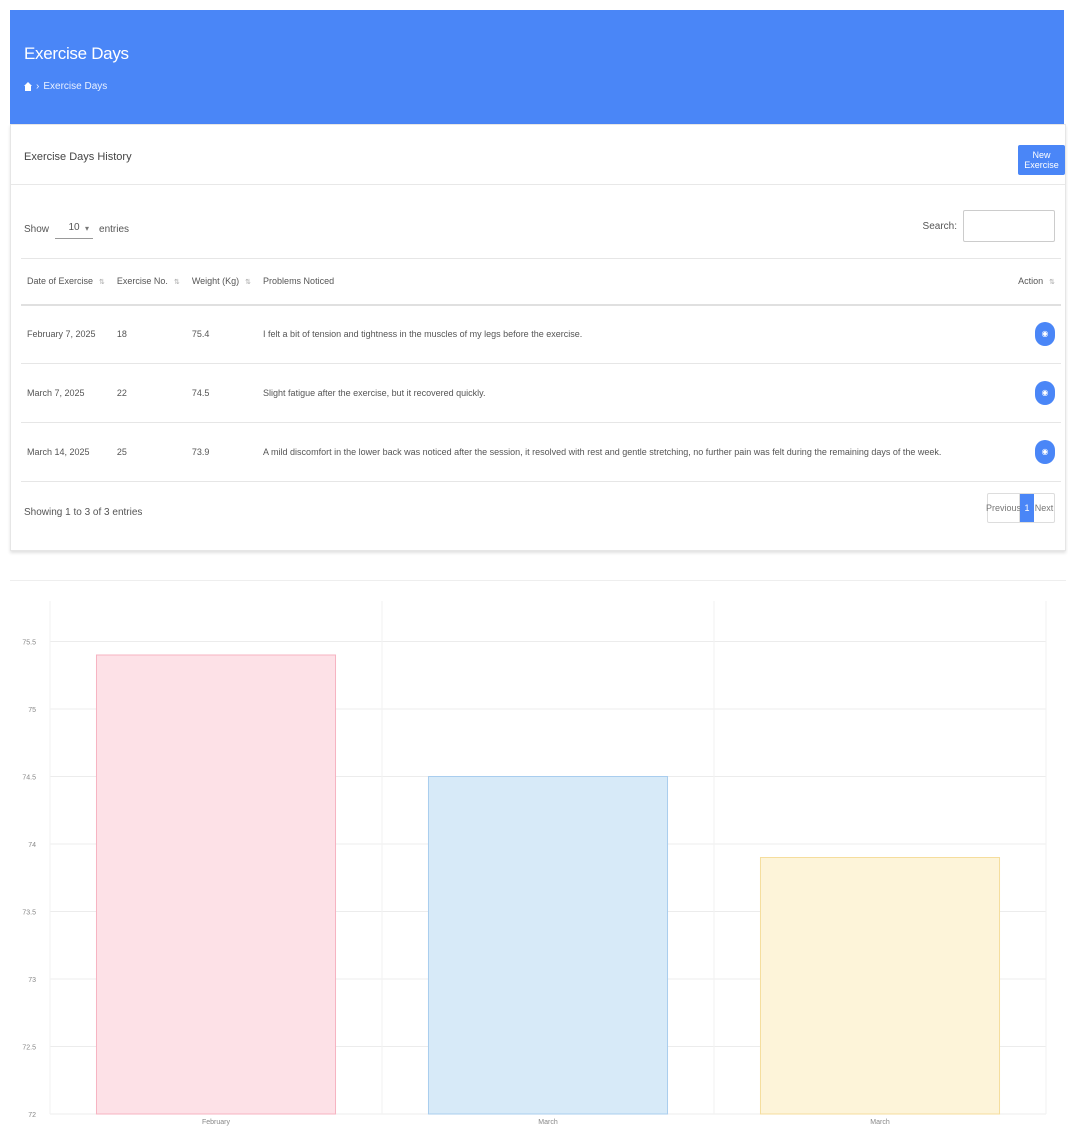 This screenshot has height=1131, width=1068. What do you see at coordinates (87, 228) in the screenshot?
I see `chevron-down-icon: ▾` at bounding box center [87, 228].